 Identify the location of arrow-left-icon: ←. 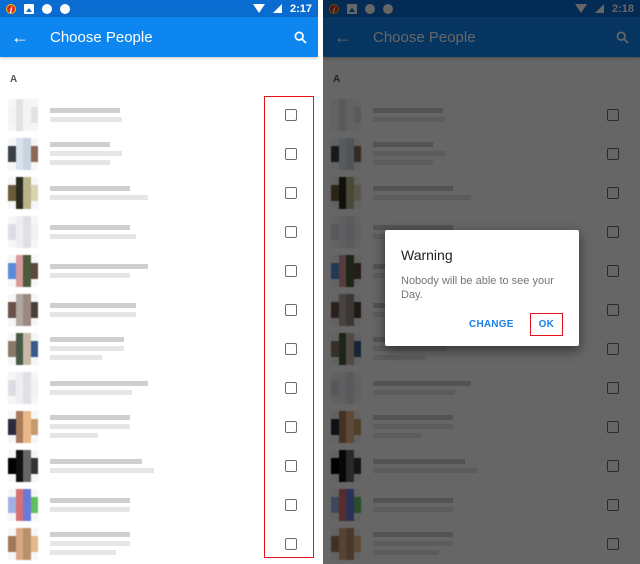
(20, 36).